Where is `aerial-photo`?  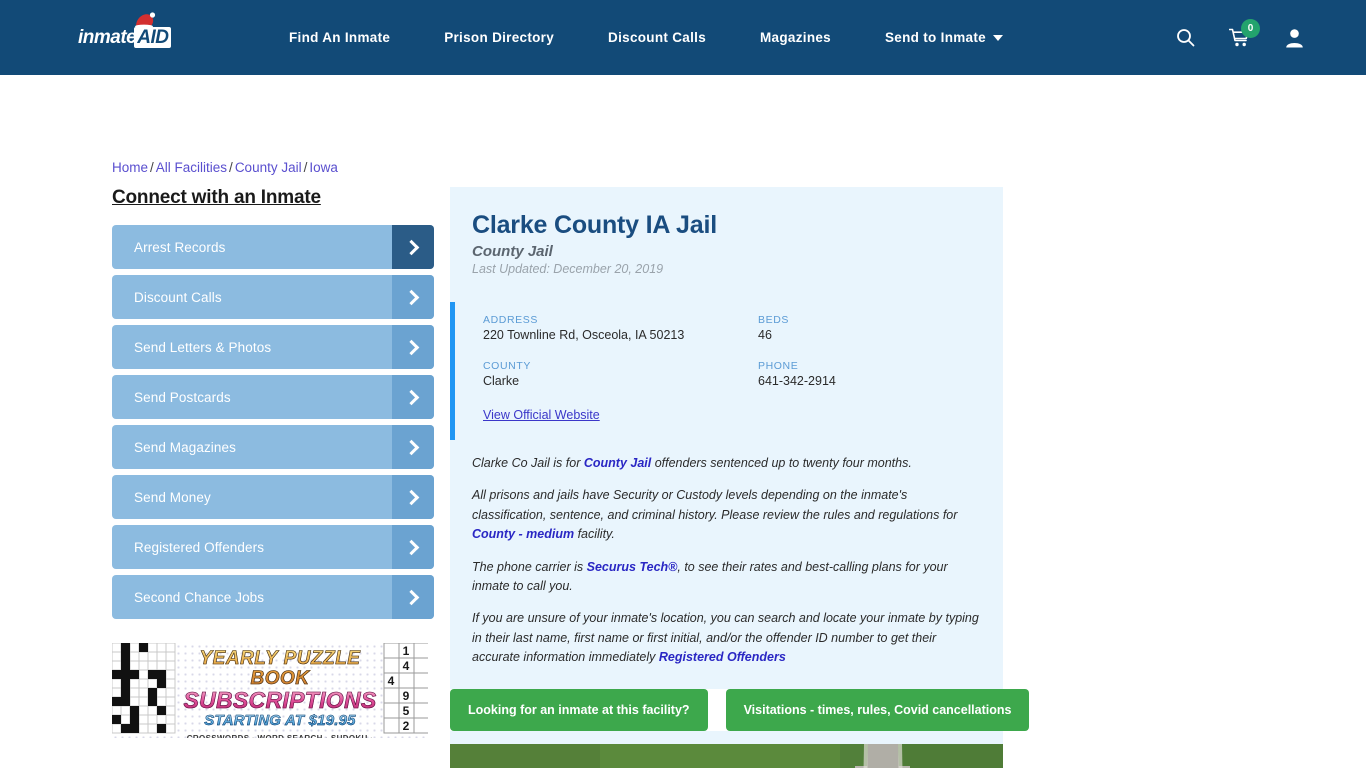
aerial-photo is located at coordinates (726, 756).